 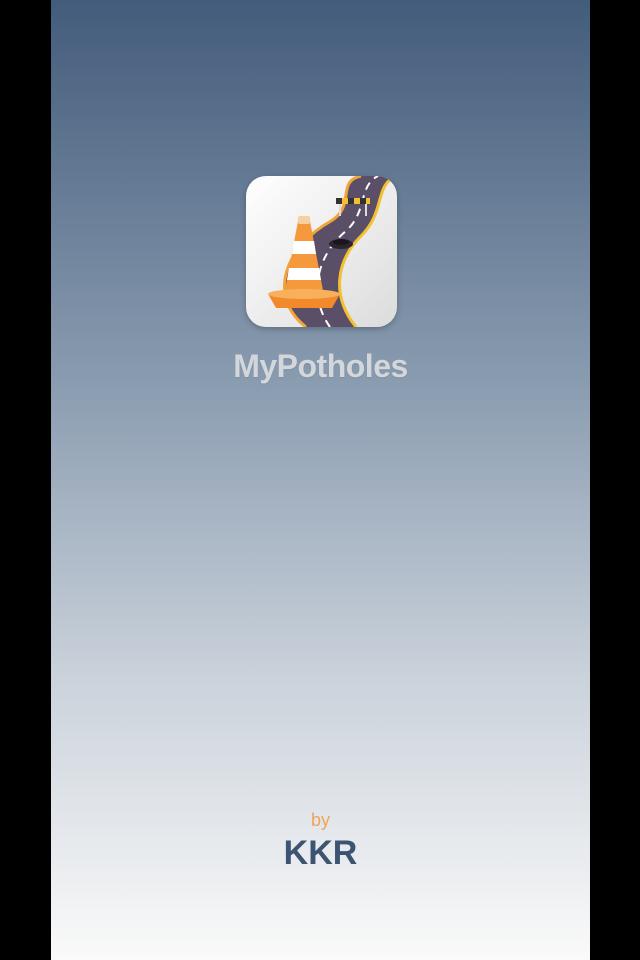 What do you see at coordinates (320, 366) in the screenshot?
I see `app-title: MyPotholes` at bounding box center [320, 366].